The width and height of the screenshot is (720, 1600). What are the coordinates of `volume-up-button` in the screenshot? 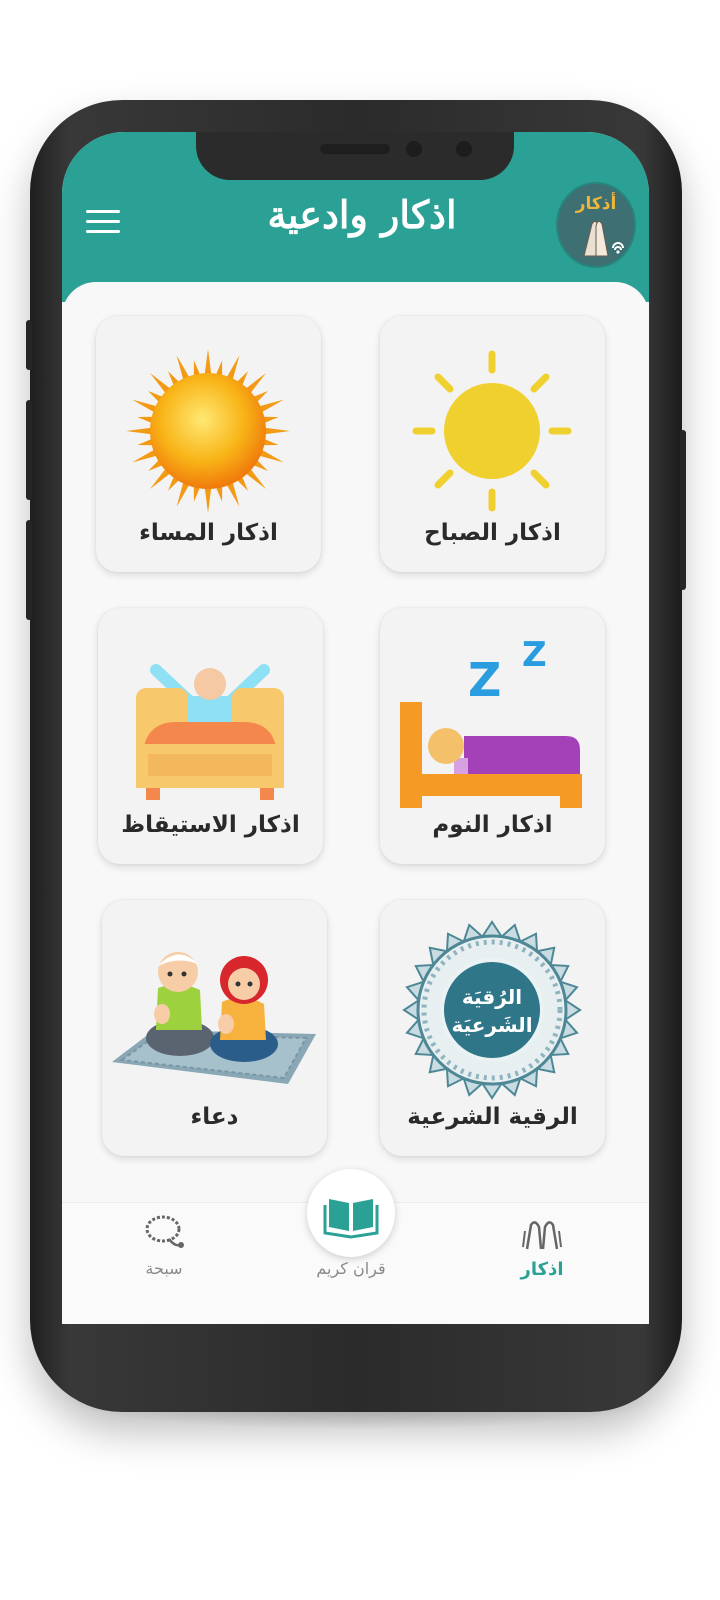 It's located at (29, 450).